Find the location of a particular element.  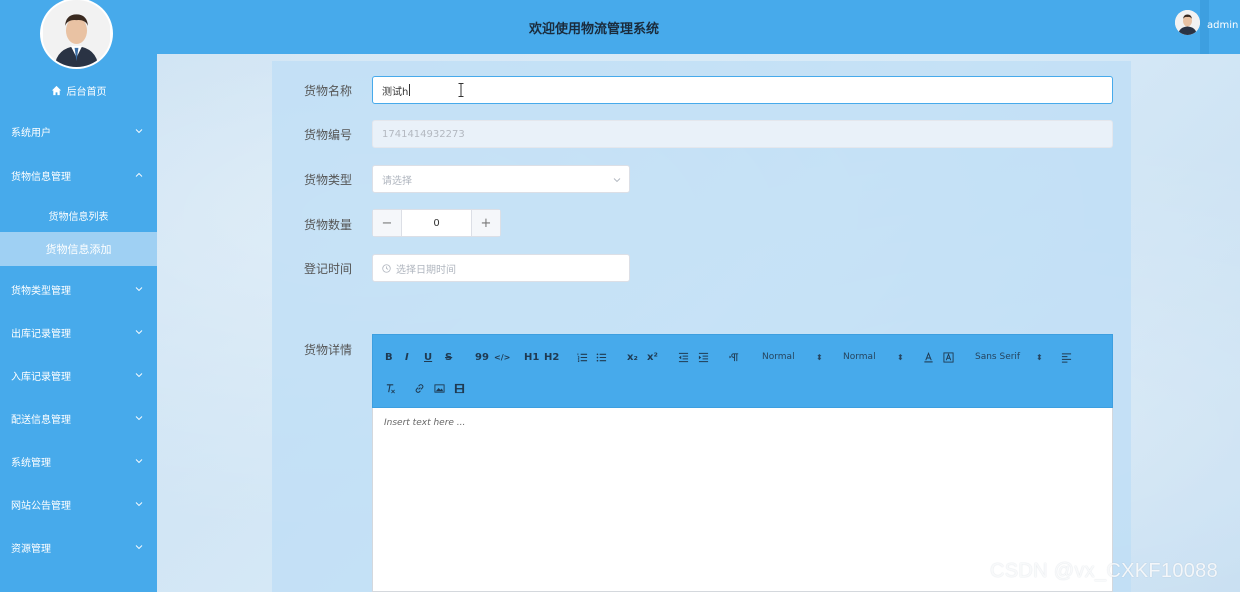

header1-button: H1 is located at coordinates (531, 357).